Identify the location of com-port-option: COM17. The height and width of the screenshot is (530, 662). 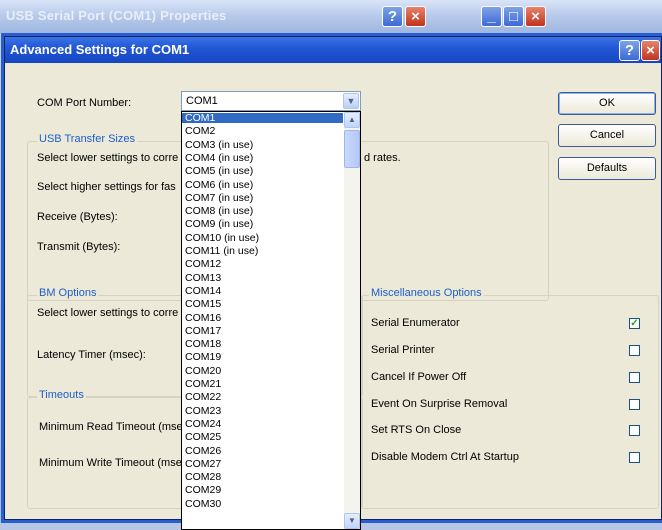
(262, 331).